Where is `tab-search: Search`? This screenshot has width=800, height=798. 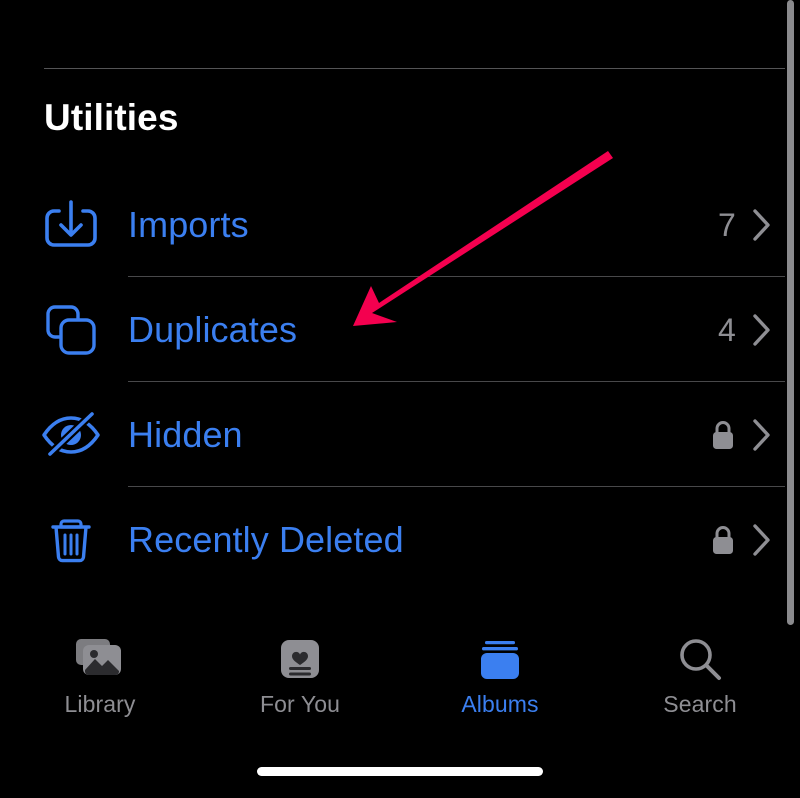
tab-search: Search is located at coordinates (700, 671).